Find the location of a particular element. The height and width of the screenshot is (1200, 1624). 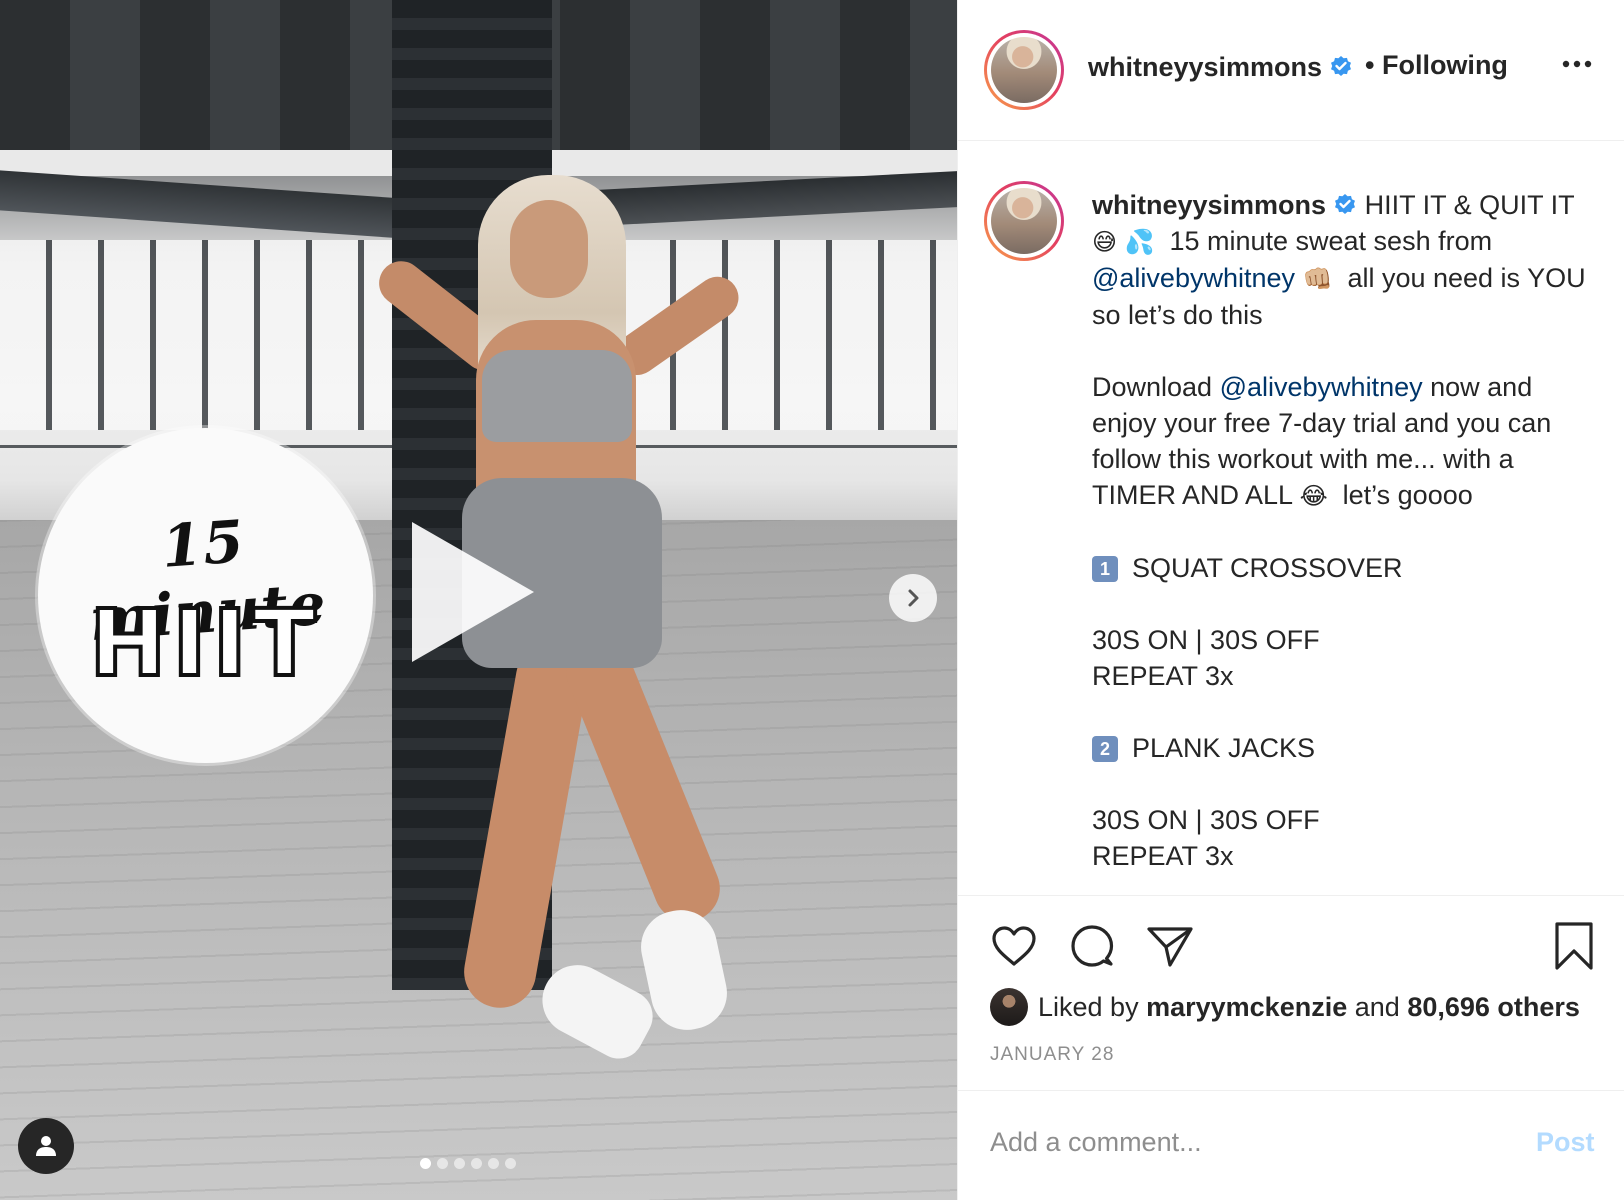

laughing-emoji: 😂 is located at coordinates (1313, 496).